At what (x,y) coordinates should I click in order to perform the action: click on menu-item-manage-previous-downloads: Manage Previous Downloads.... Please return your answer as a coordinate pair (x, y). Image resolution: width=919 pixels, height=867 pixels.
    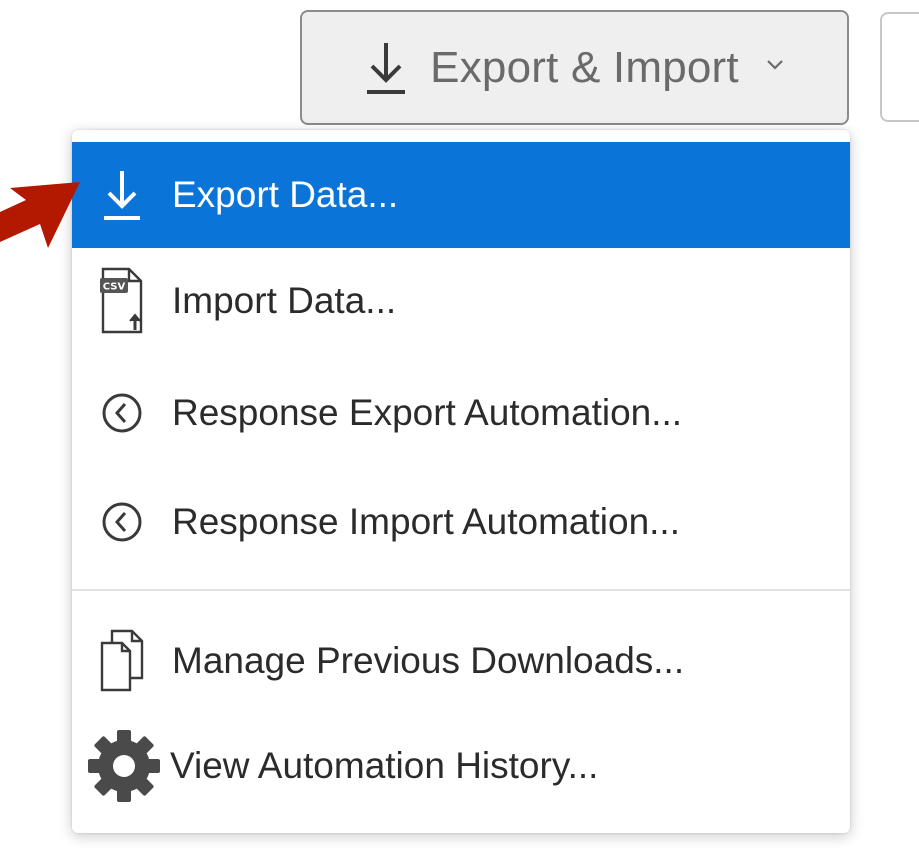
    Looking at the image, I should click on (461, 661).